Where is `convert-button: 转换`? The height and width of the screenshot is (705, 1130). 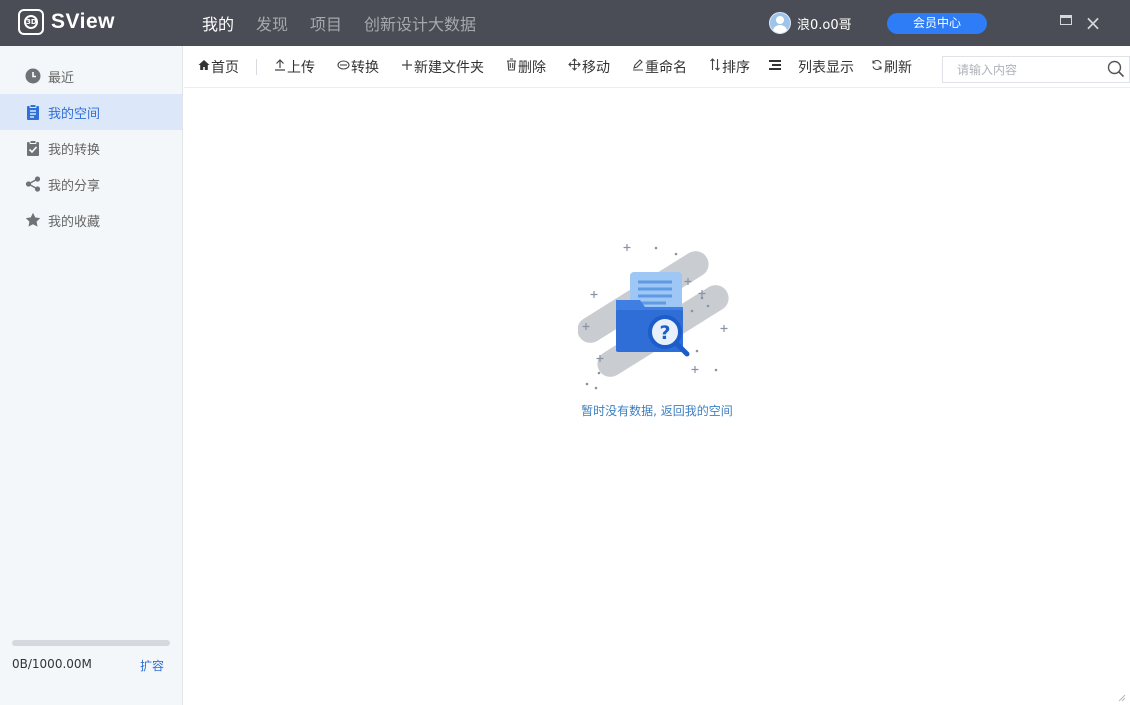
convert-button: 转换 is located at coordinates (358, 67).